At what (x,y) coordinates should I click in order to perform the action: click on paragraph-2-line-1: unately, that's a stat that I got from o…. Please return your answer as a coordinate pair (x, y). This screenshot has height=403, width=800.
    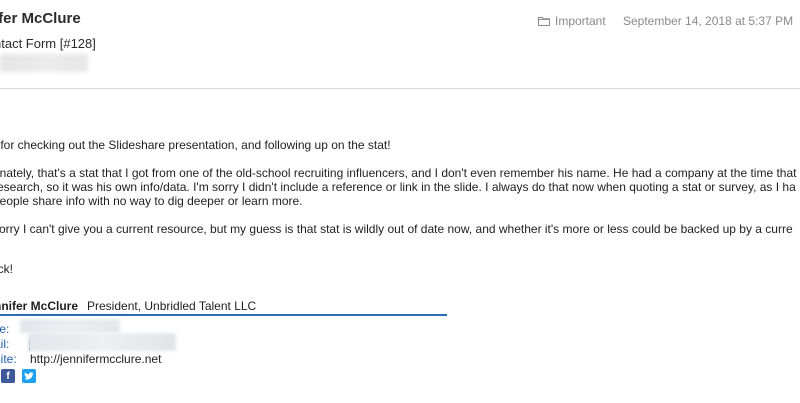
    Looking at the image, I should click on (398, 173).